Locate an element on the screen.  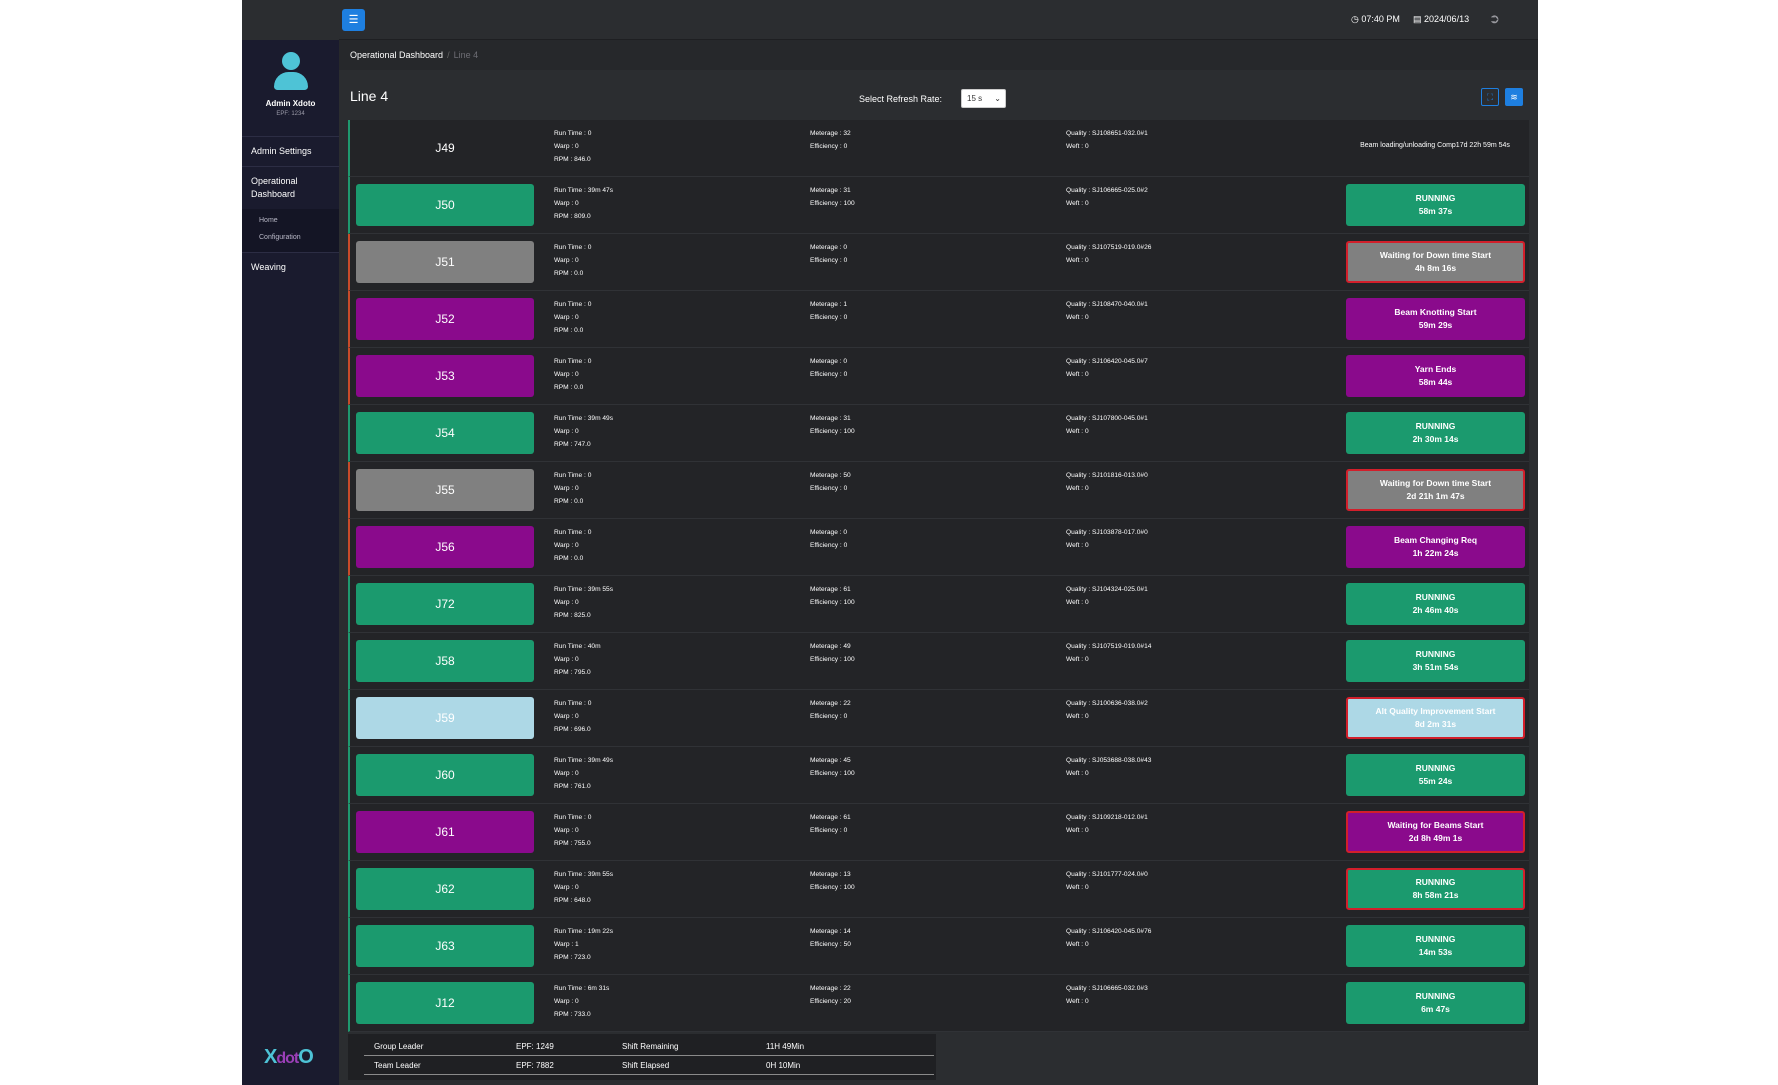
fullscreen-button: ⛶ is located at coordinates (1490, 97).